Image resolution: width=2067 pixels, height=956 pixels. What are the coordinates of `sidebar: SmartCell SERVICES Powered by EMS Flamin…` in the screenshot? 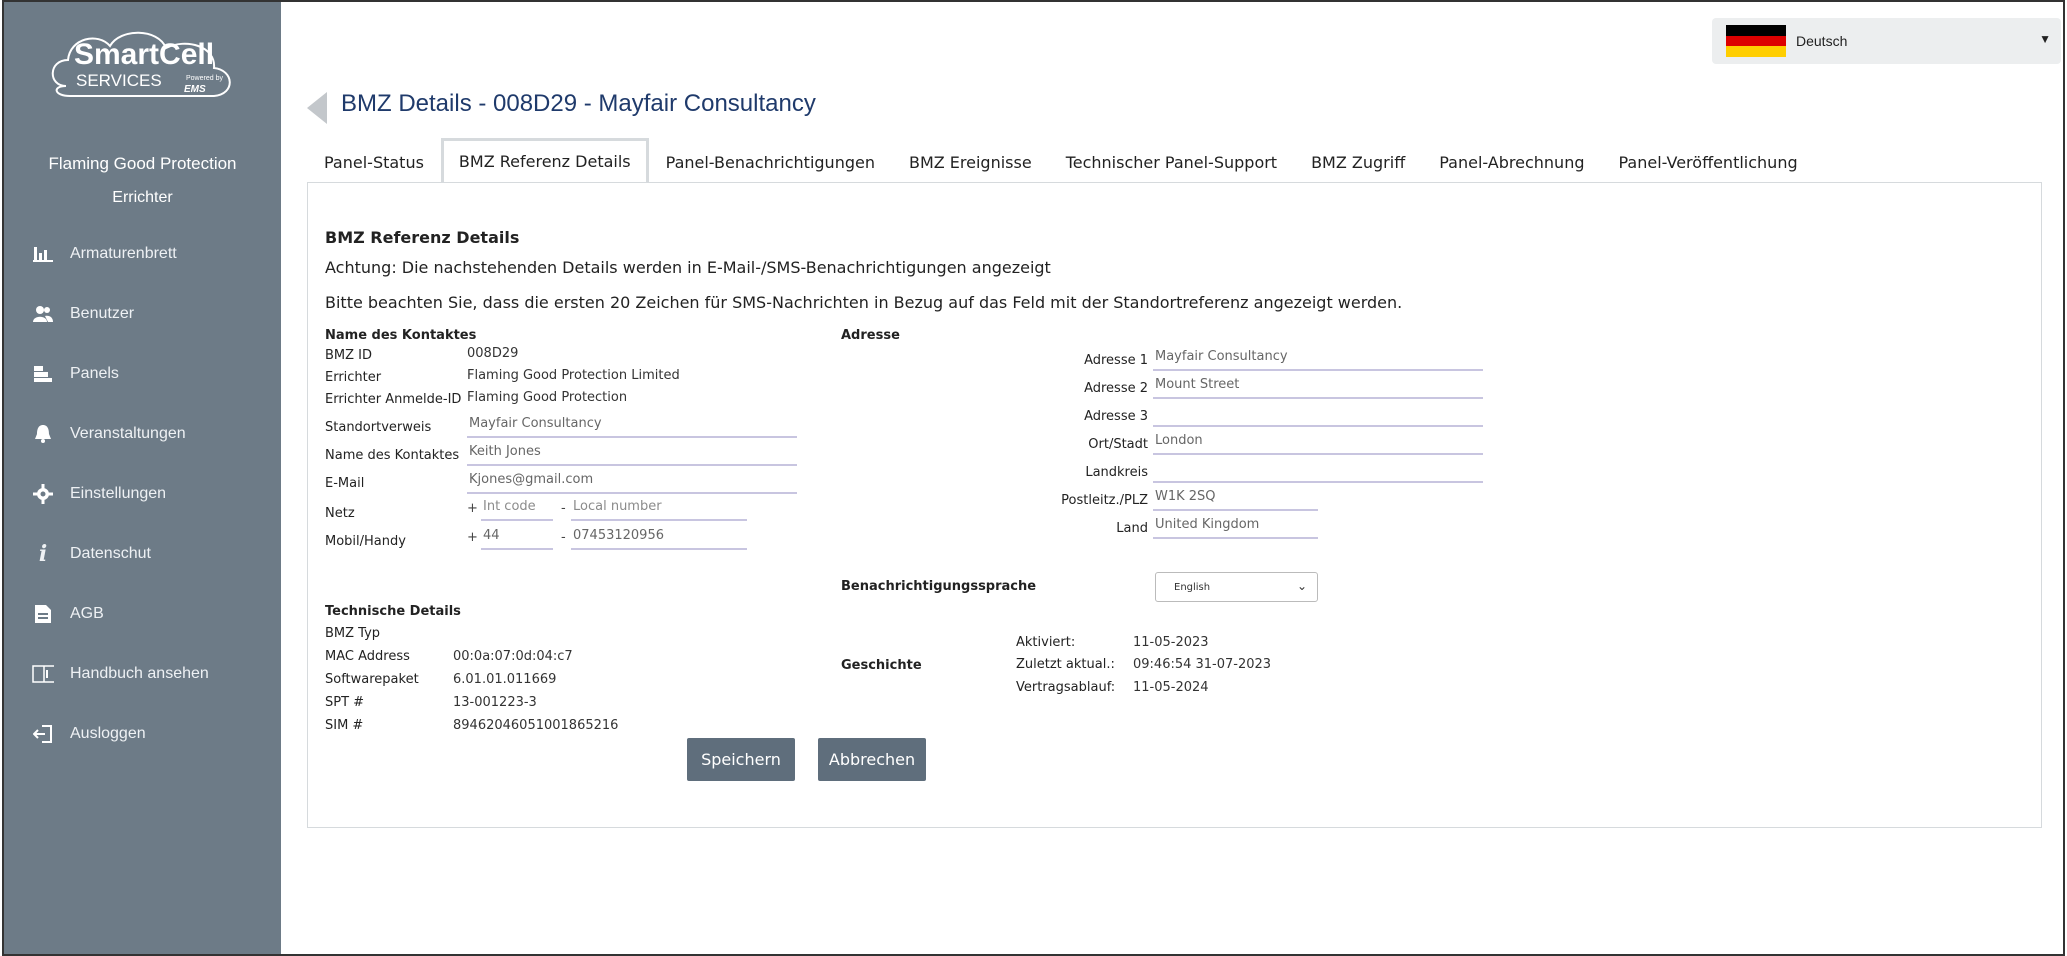 It's located at (142, 478).